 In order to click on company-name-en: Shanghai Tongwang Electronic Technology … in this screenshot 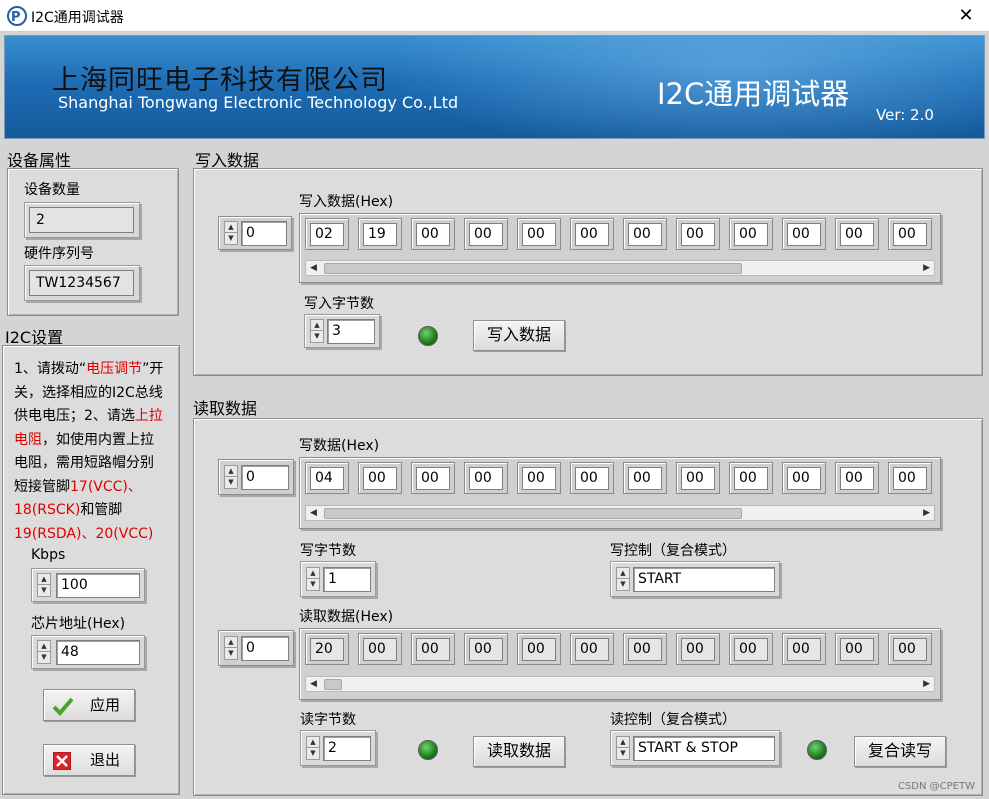, I will do `click(258, 102)`.